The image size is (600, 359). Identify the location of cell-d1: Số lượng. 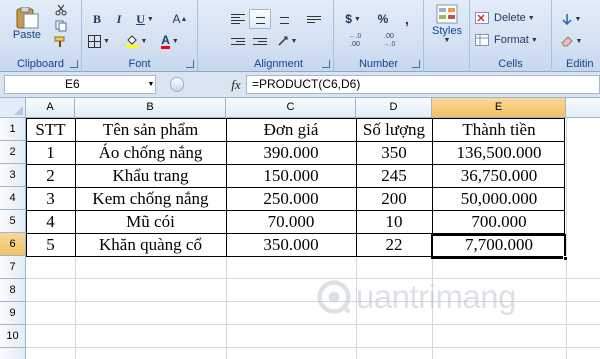
(394, 129).